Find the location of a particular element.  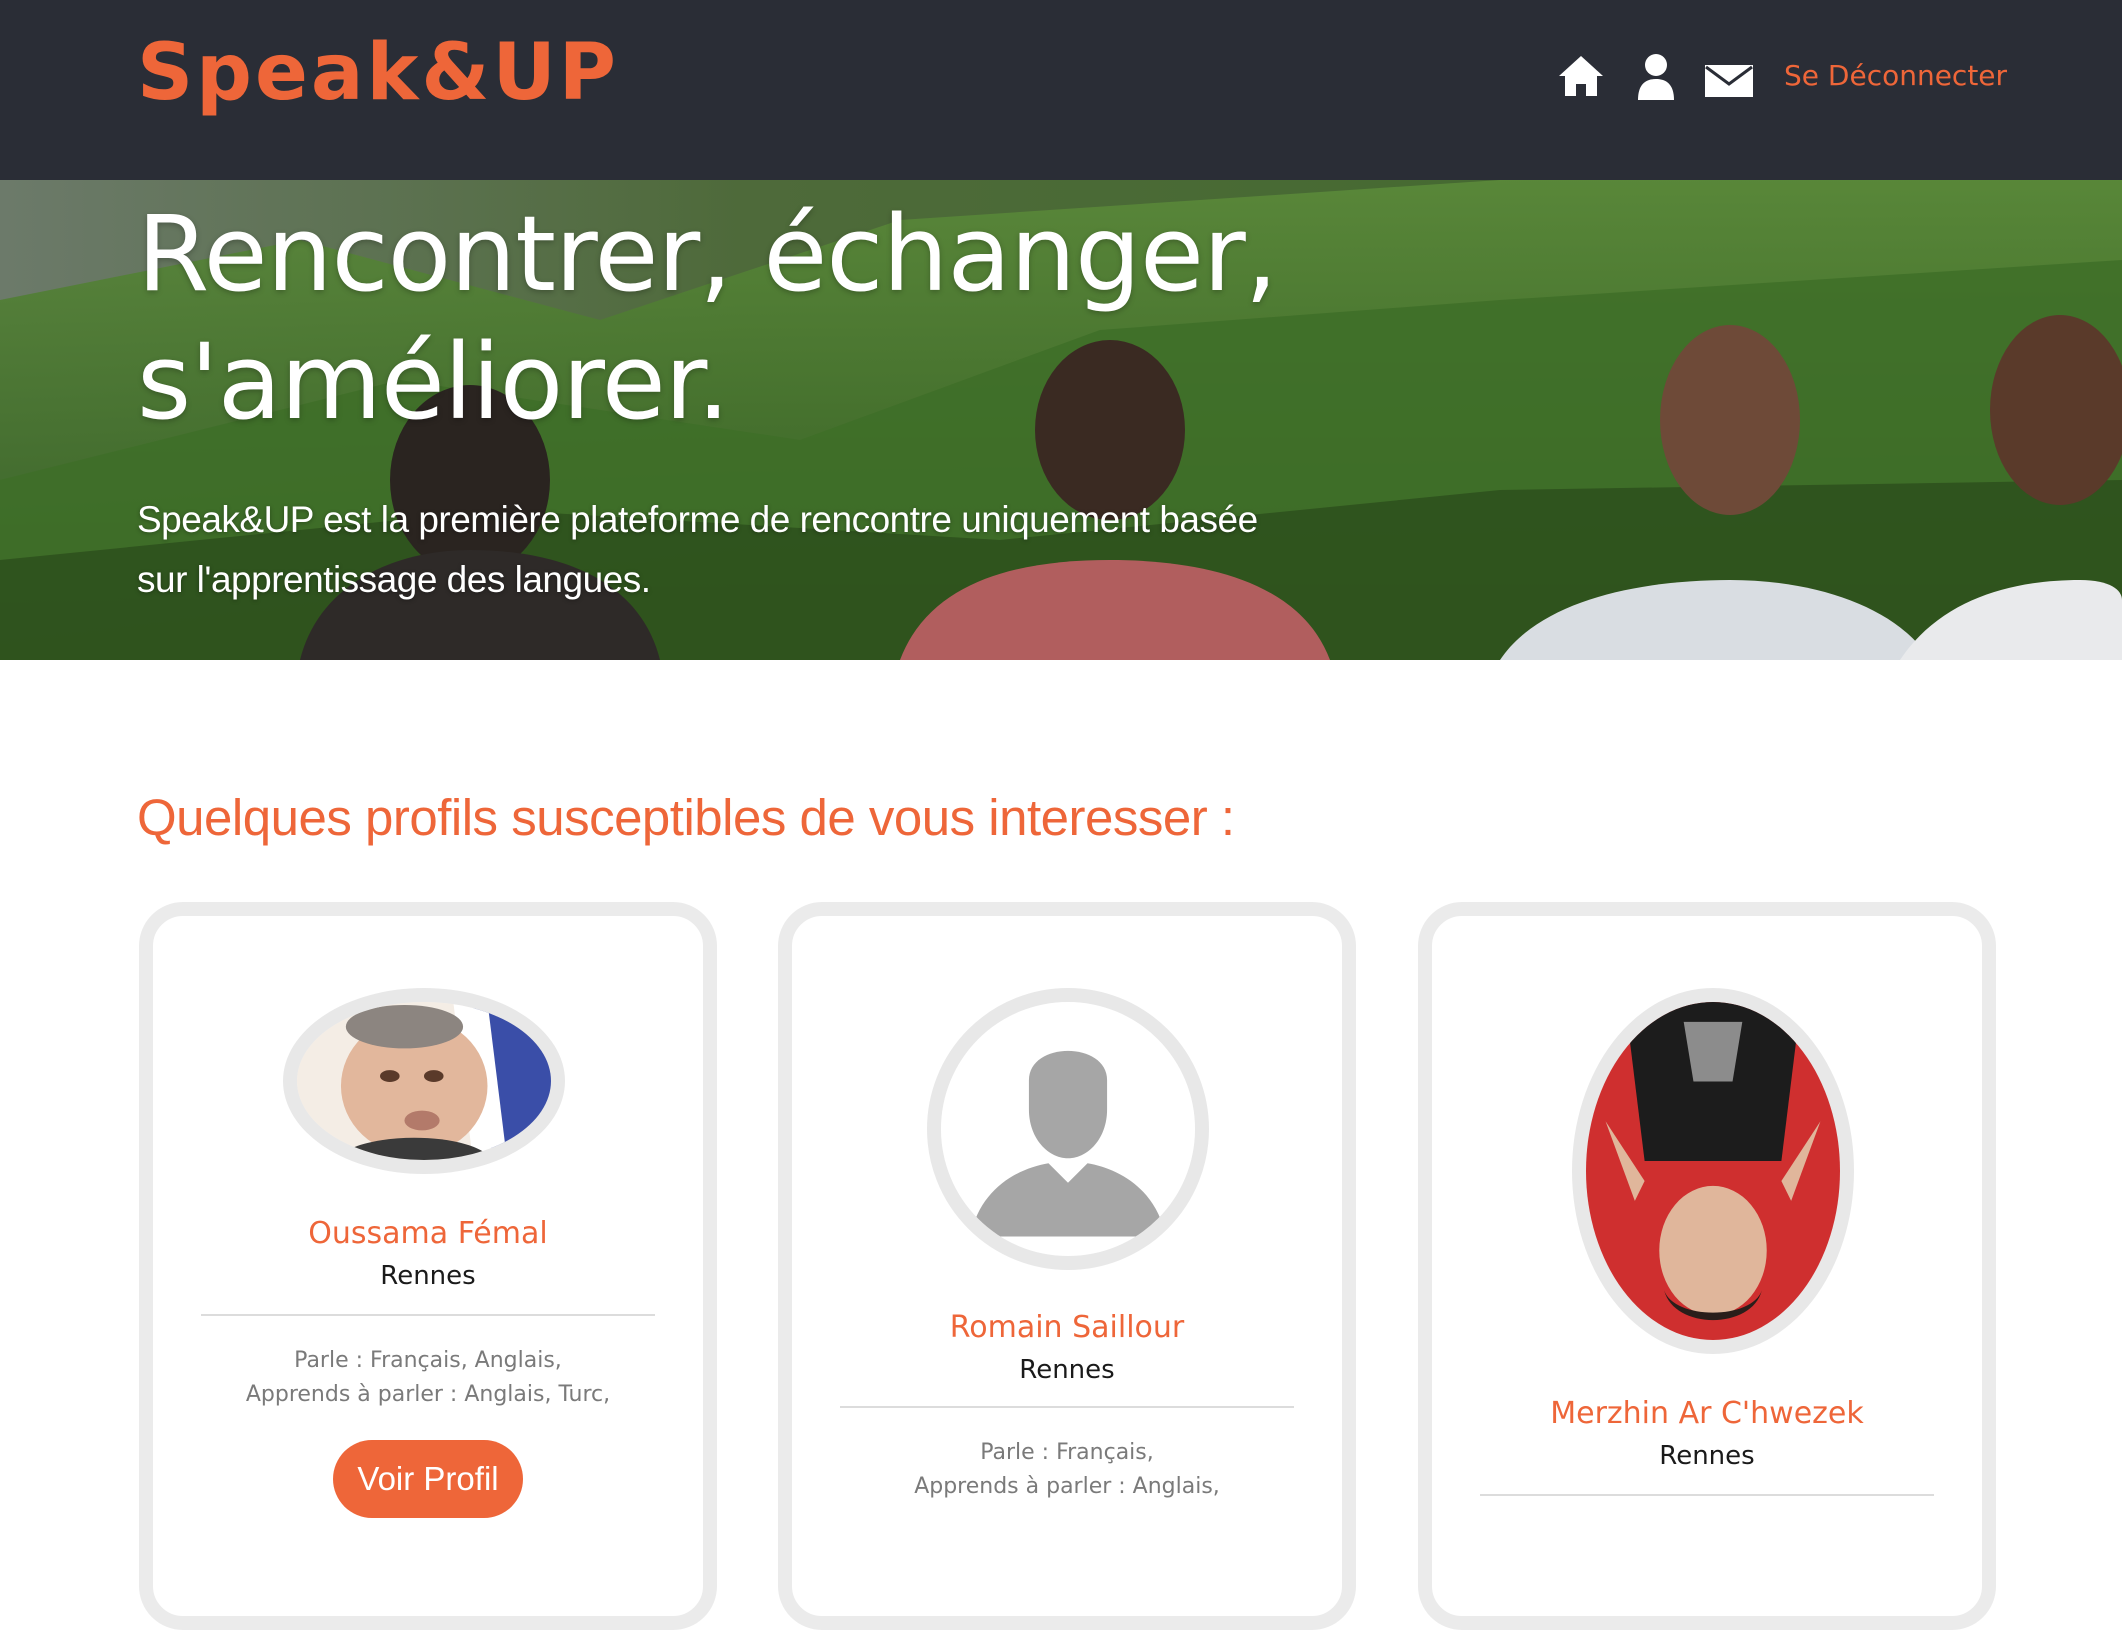

mail-icon is located at coordinates (1729, 81).